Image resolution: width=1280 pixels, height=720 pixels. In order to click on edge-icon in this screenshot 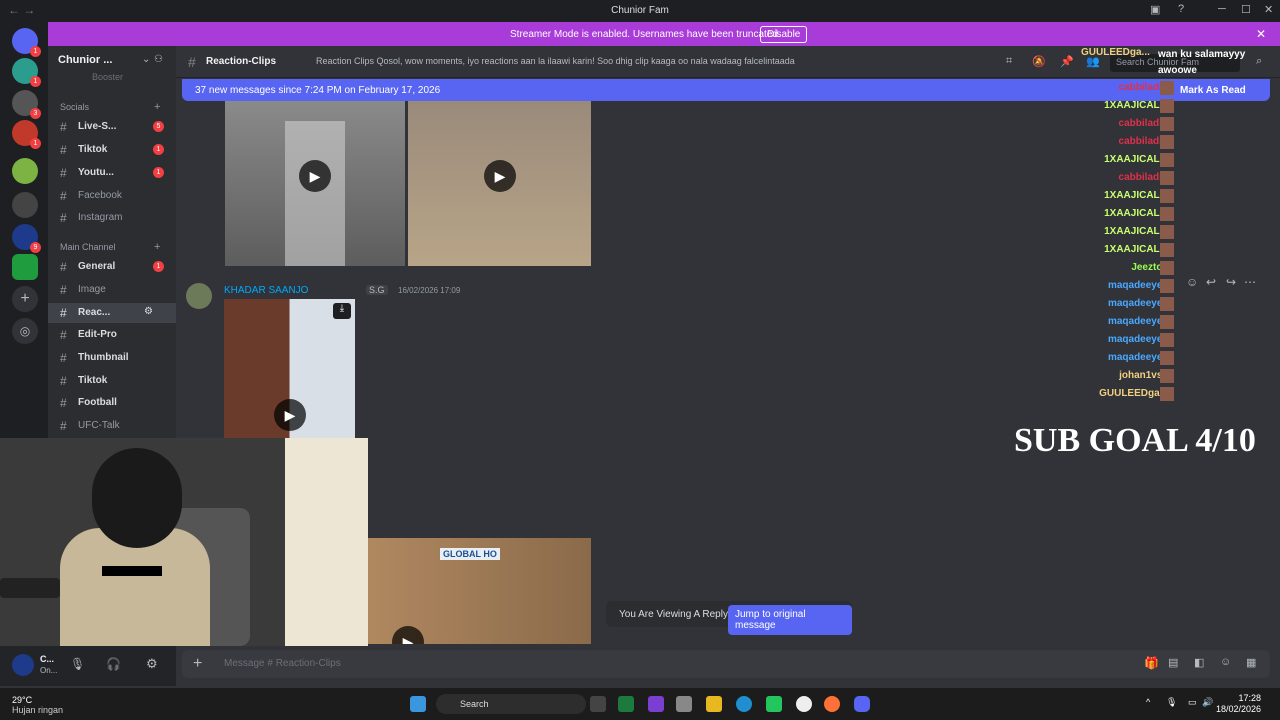, I will do `click(744, 704)`.